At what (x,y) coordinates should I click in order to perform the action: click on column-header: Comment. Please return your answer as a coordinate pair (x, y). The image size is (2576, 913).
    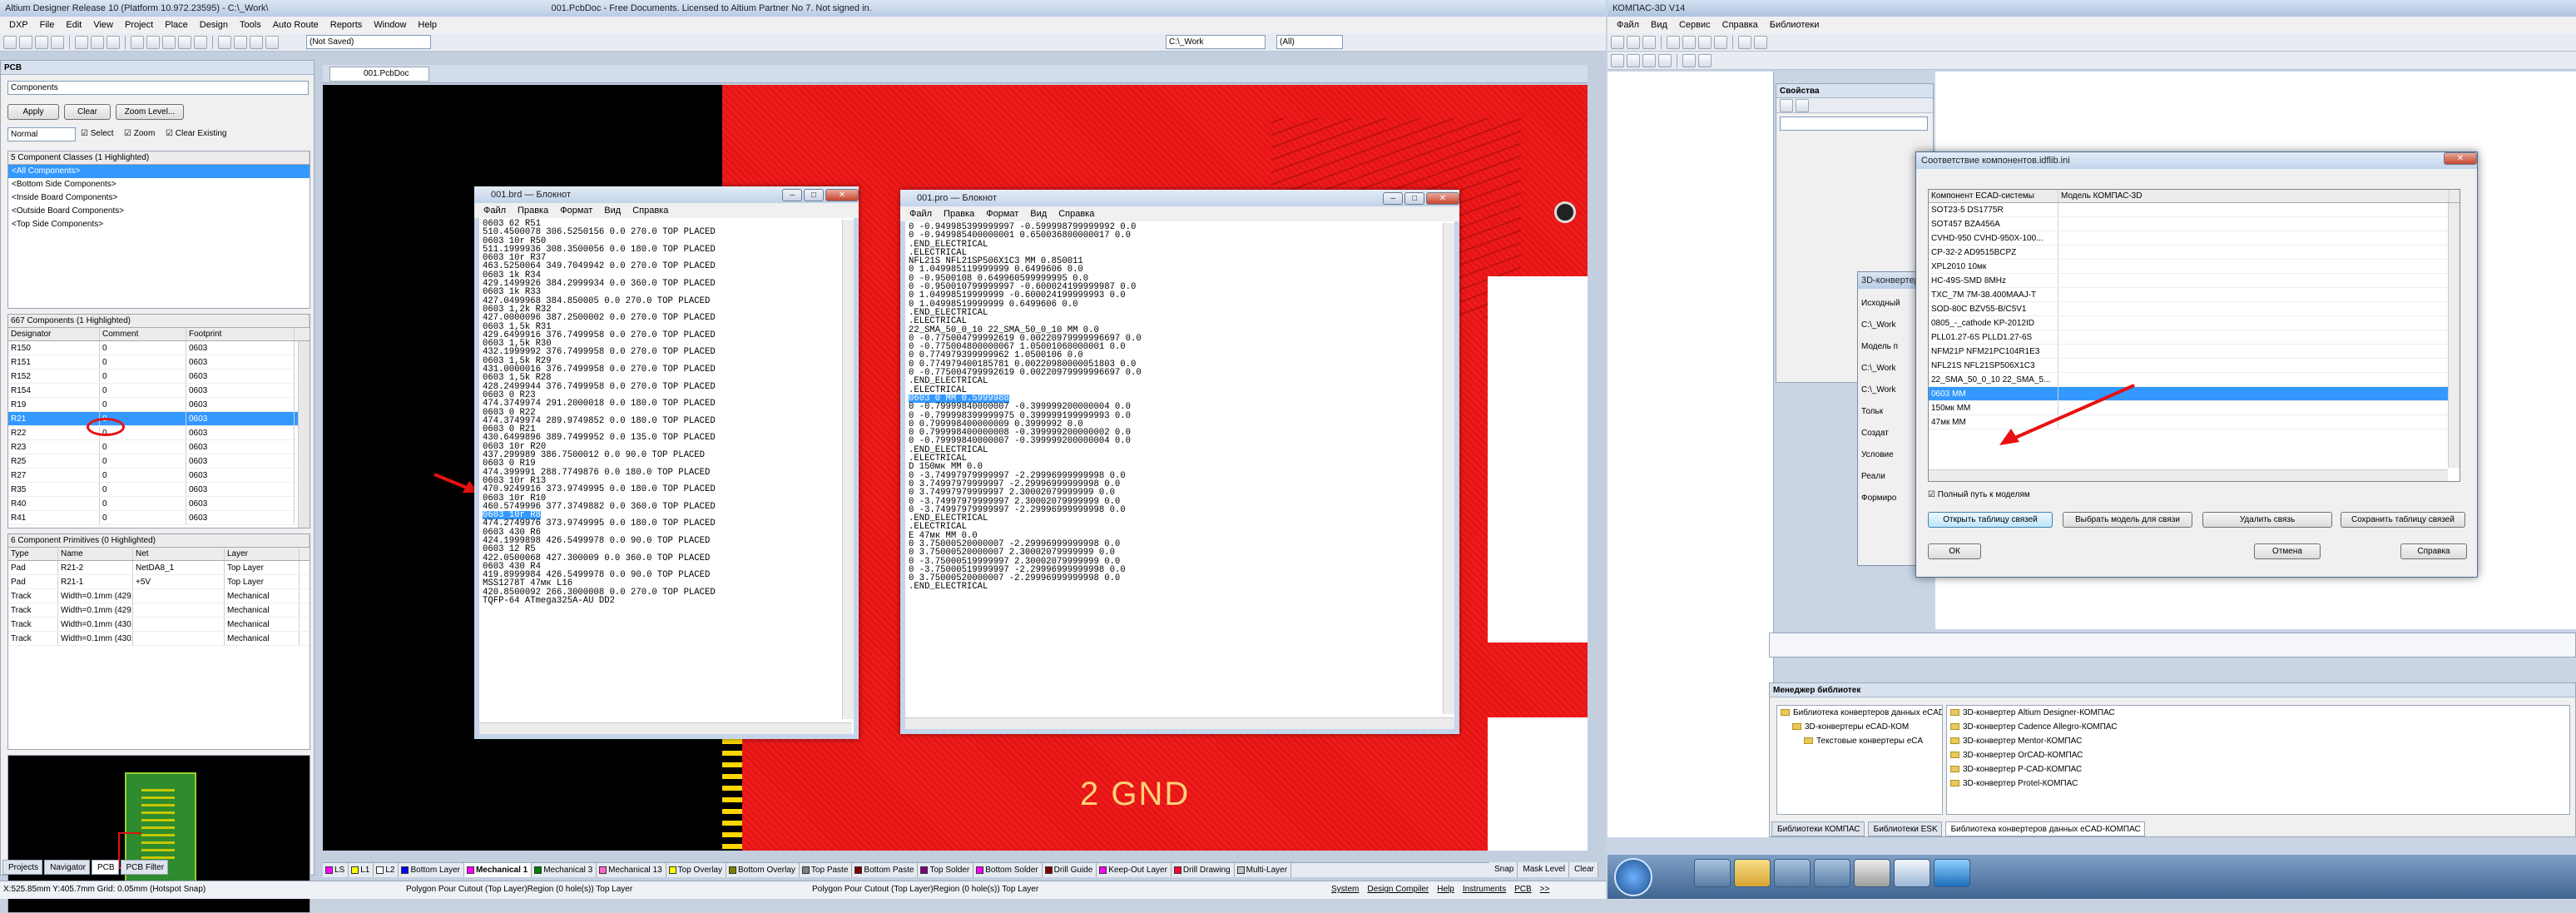
    Looking at the image, I should click on (143, 334).